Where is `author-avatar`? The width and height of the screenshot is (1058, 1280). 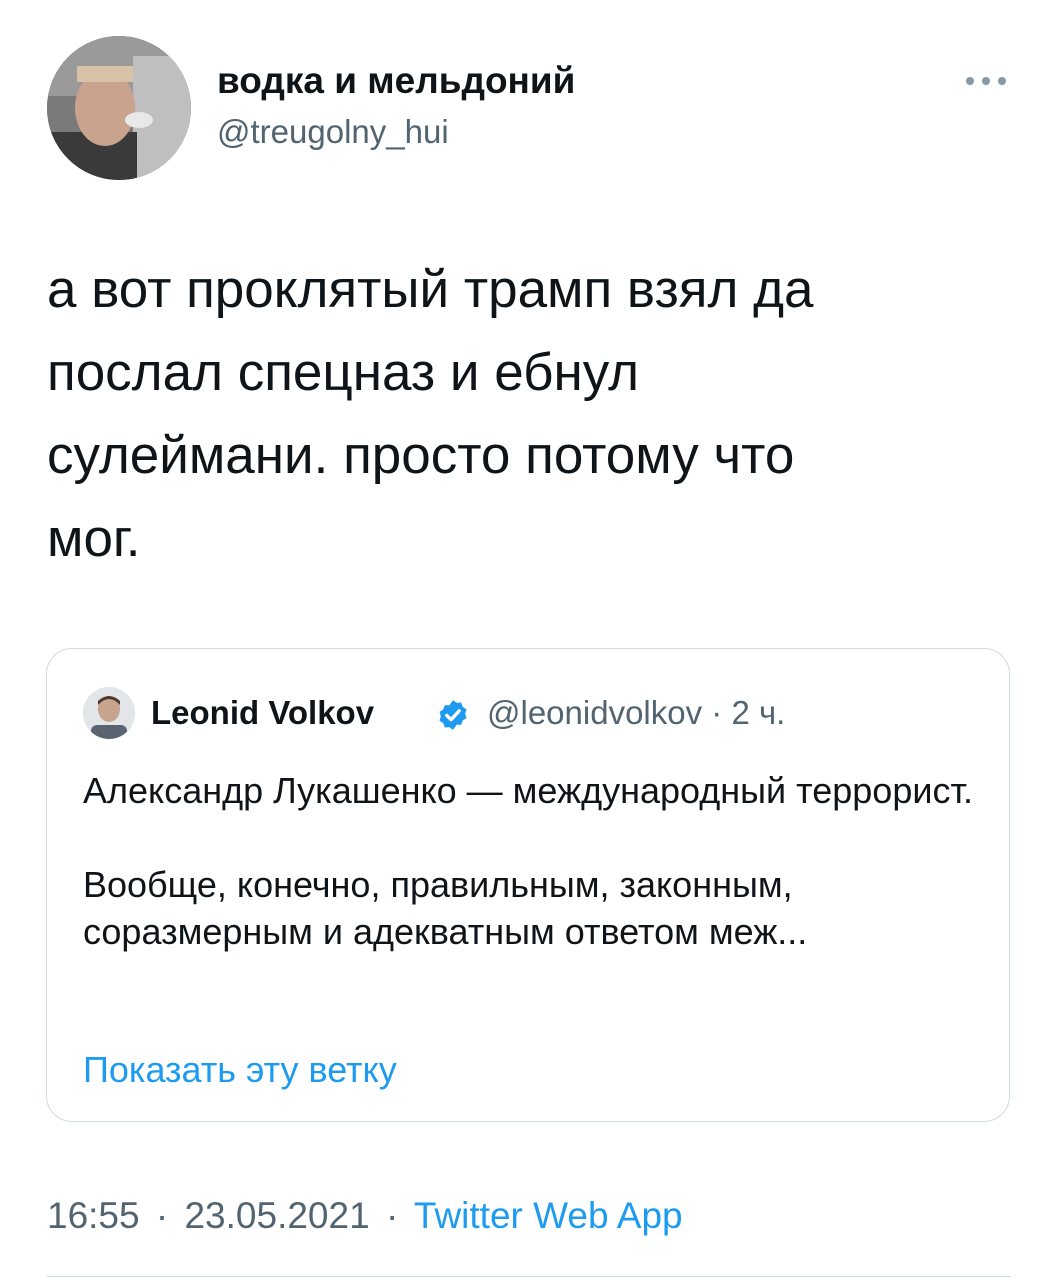 author-avatar is located at coordinates (119, 108).